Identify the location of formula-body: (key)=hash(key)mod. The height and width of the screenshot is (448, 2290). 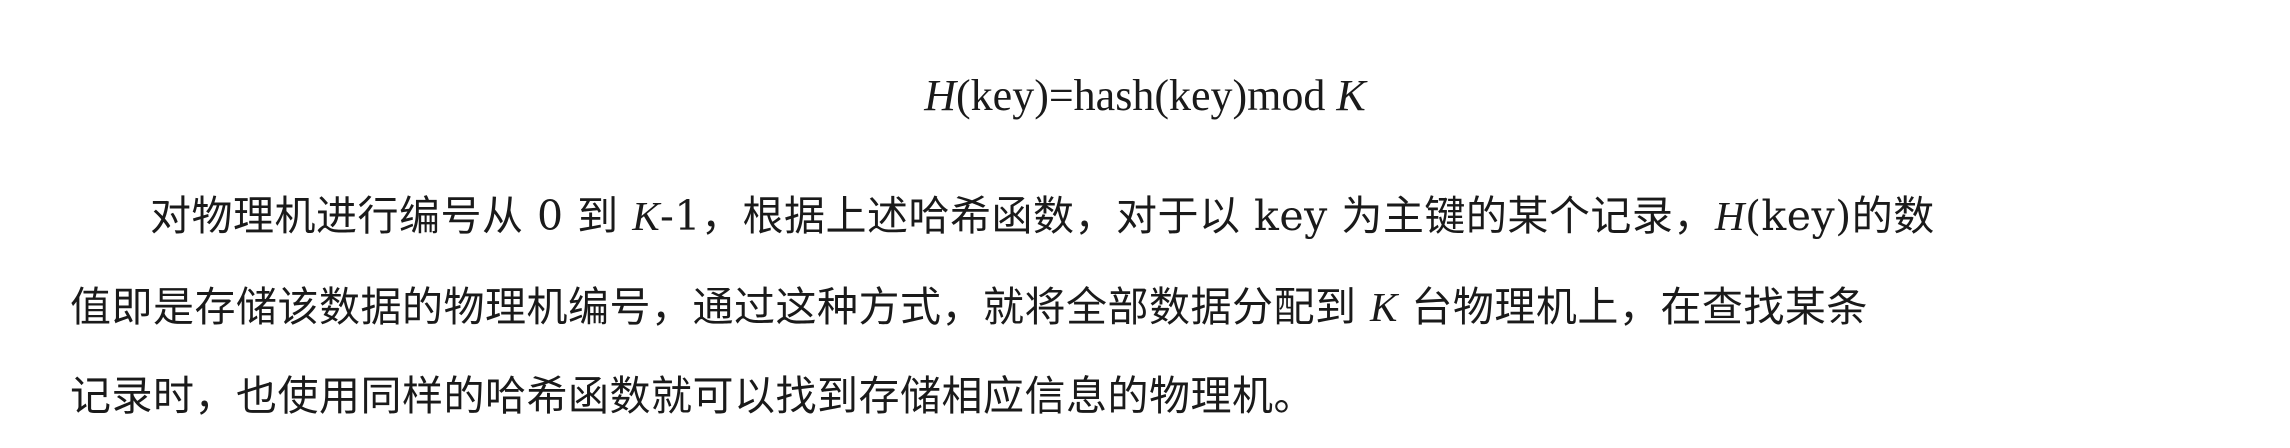
(1146, 95).